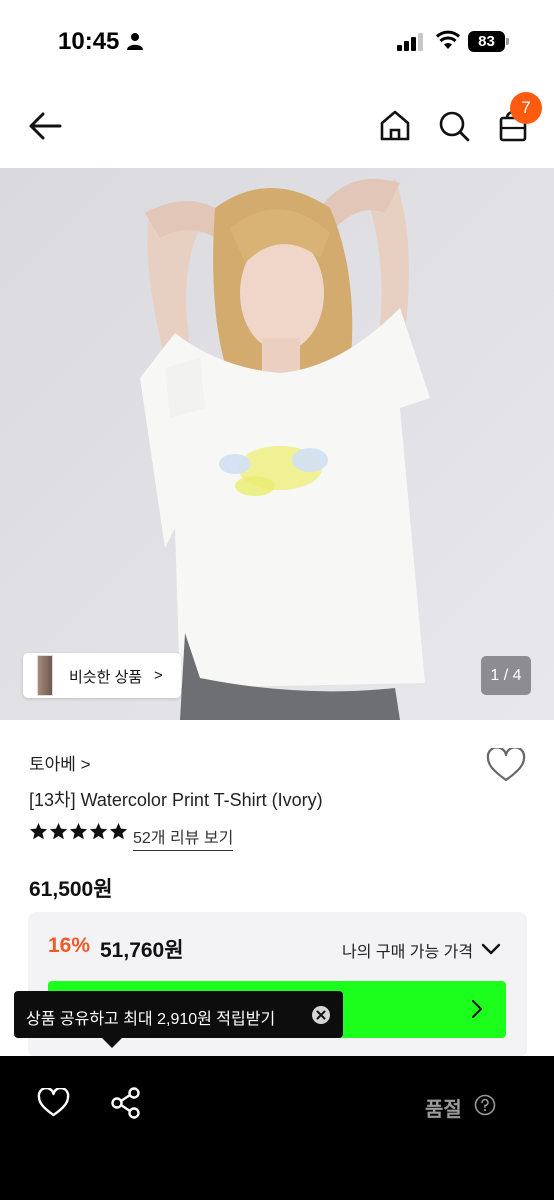  Describe the element at coordinates (142, 950) in the screenshot. I see `discount-price: 51,760원` at that location.